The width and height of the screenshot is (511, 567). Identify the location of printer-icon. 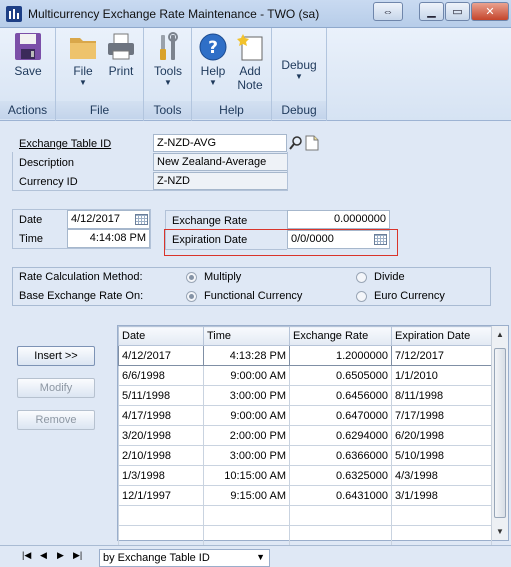
(121, 47).